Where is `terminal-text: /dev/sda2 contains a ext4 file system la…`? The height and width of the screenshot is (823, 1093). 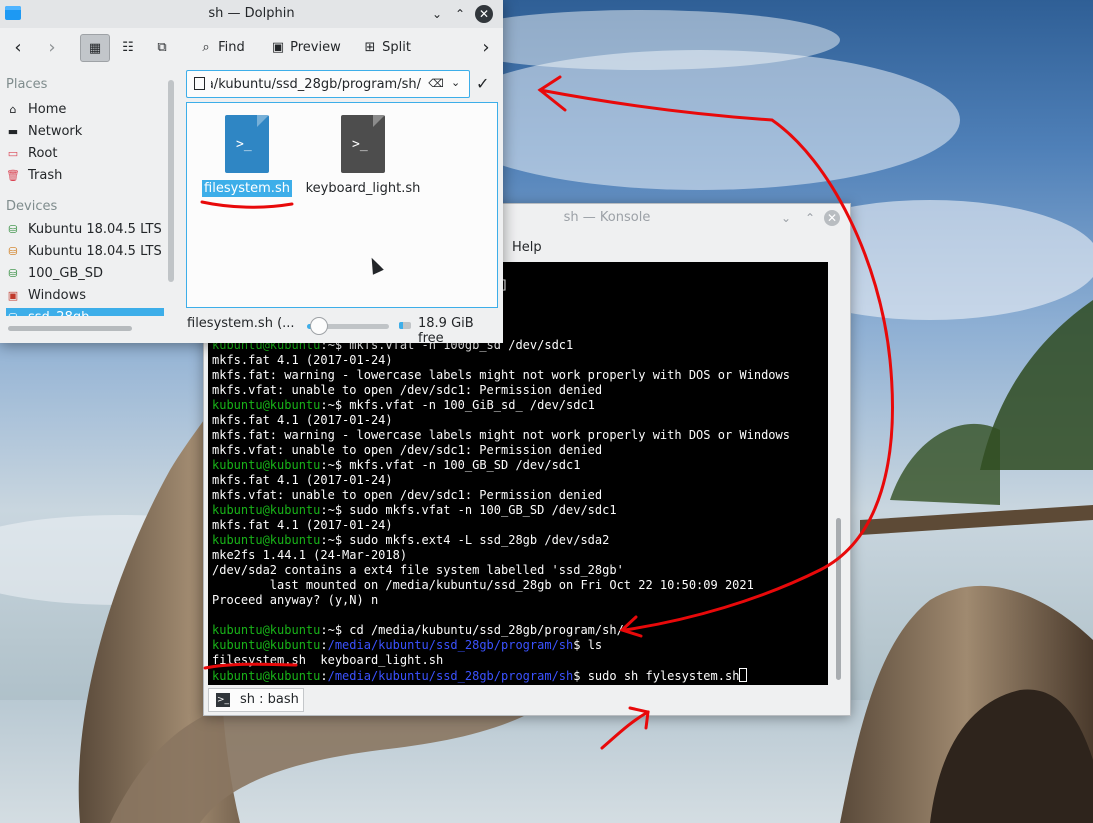 terminal-text: /dev/sda2 contains a ext4 file system la… is located at coordinates (418, 570).